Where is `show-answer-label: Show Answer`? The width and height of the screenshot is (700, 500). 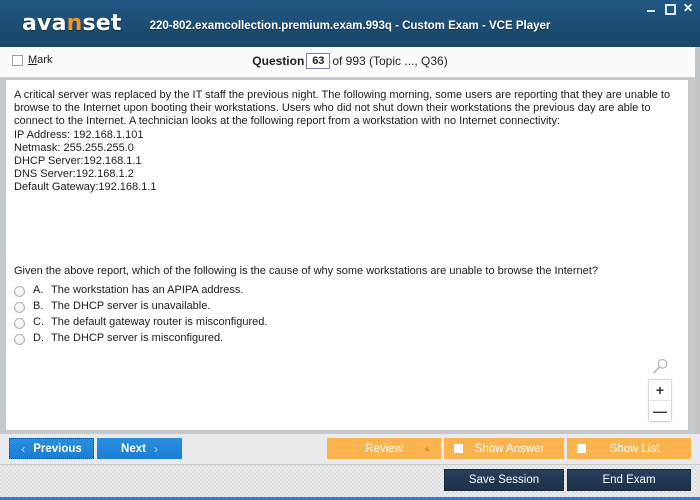 show-answer-label: Show Answer is located at coordinates (509, 448).